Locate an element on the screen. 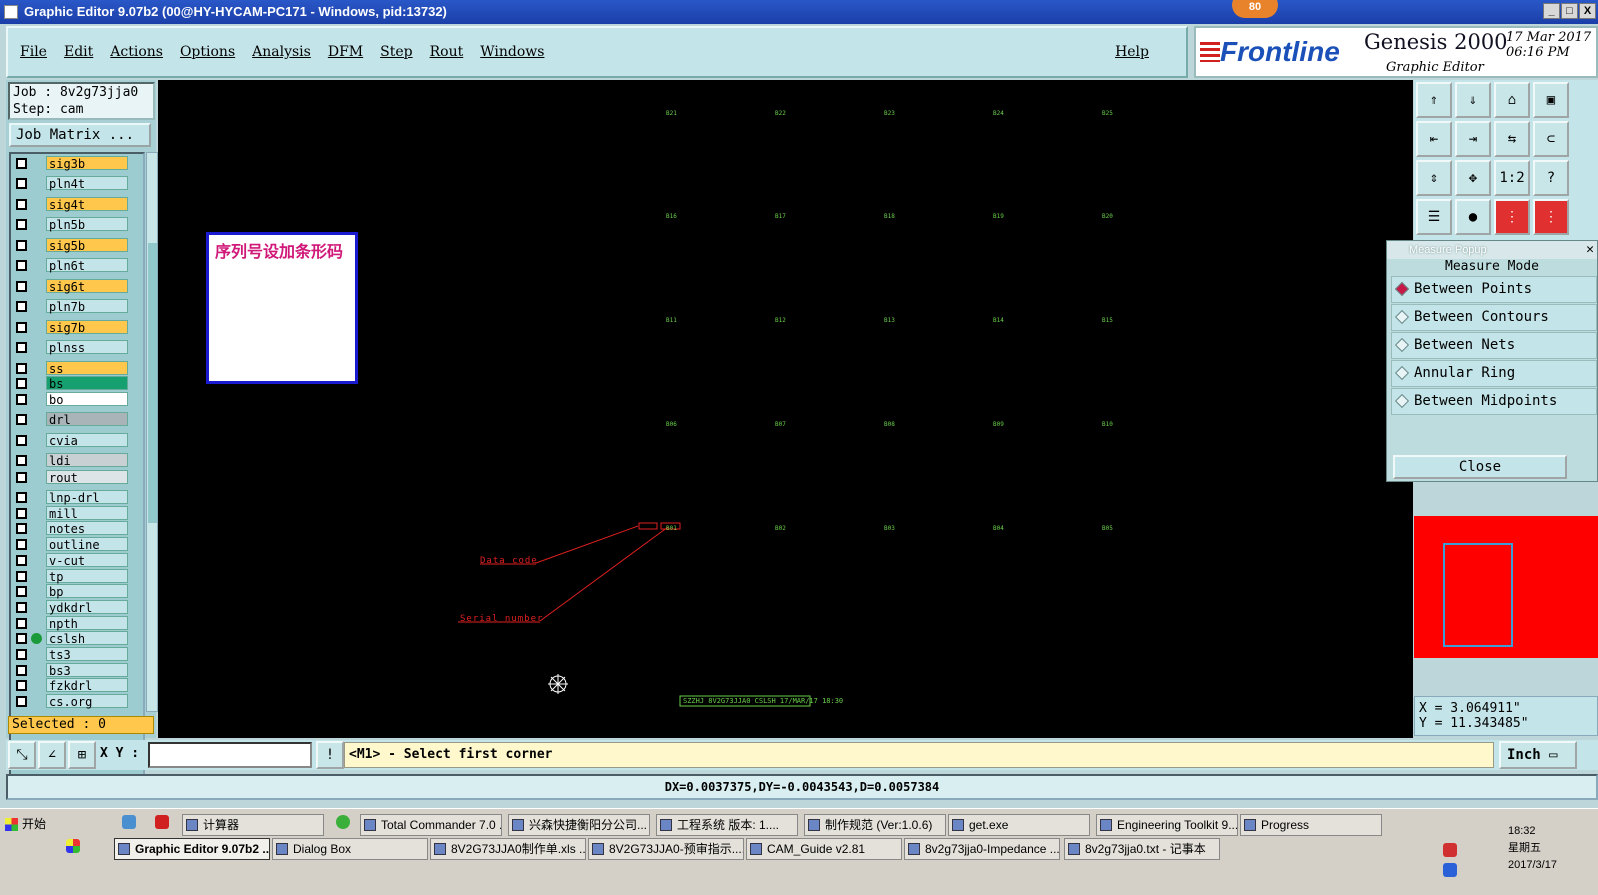  layer-row: mill is located at coordinates (70, 513).